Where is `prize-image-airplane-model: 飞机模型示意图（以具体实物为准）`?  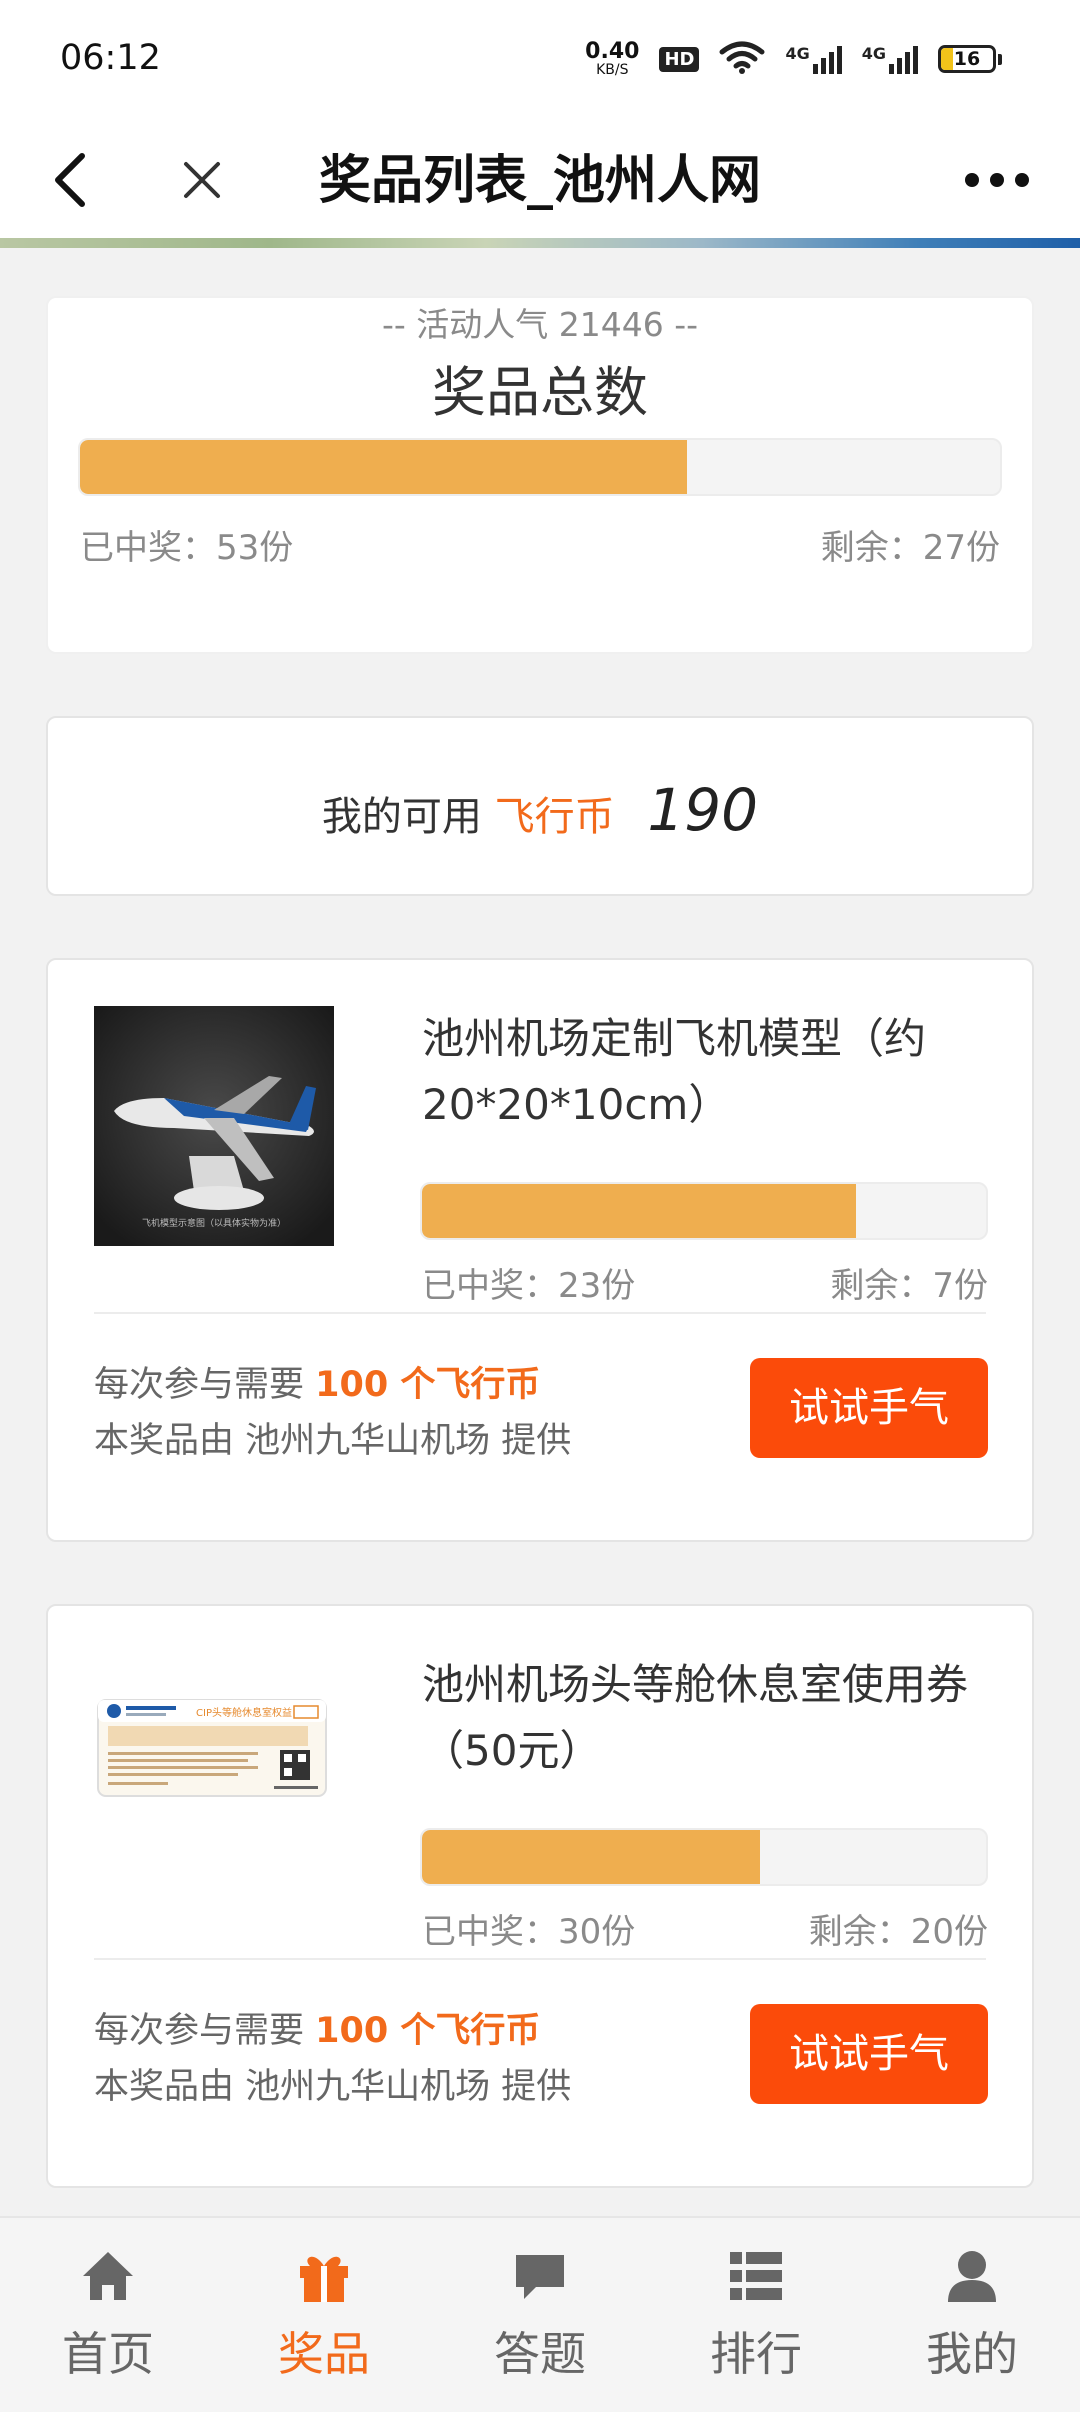 prize-image-airplane-model: 飞机模型示意图（以具体实物为准） is located at coordinates (214, 1126).